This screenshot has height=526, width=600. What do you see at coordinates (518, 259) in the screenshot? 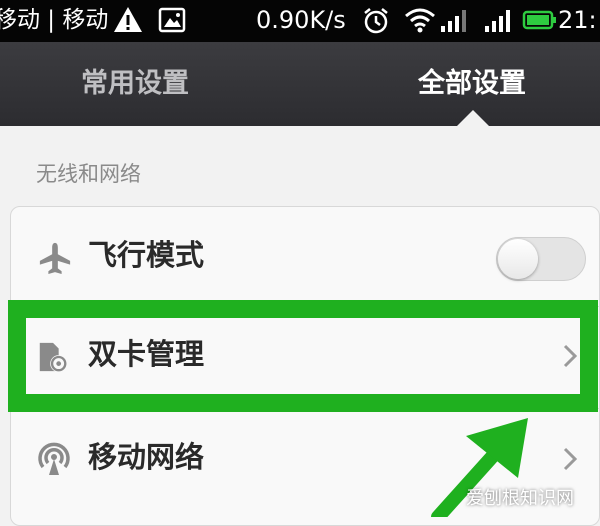
I see `toggle-knob` at bounding box center [518, 259].